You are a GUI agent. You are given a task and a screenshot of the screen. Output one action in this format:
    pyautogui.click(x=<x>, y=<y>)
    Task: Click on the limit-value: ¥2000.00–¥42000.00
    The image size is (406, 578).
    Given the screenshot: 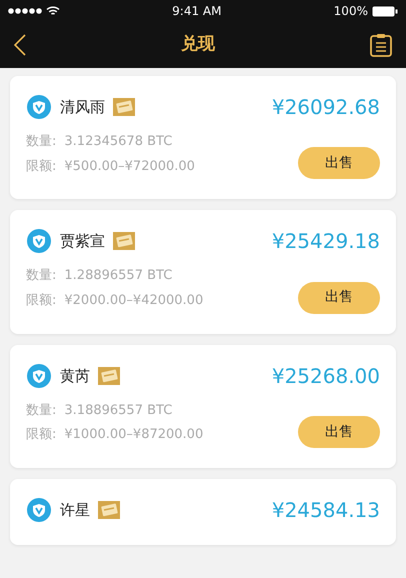 What is the action you would take?
    pyautogui.click(x=134, y=301)
    